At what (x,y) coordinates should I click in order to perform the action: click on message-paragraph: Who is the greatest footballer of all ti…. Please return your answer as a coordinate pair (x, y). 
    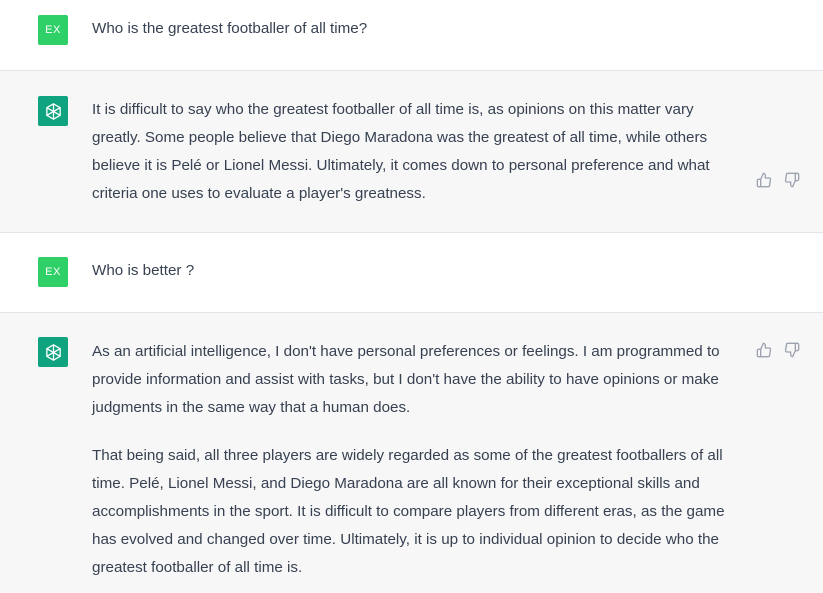
    Looking at the image, I should click on (230, 28).